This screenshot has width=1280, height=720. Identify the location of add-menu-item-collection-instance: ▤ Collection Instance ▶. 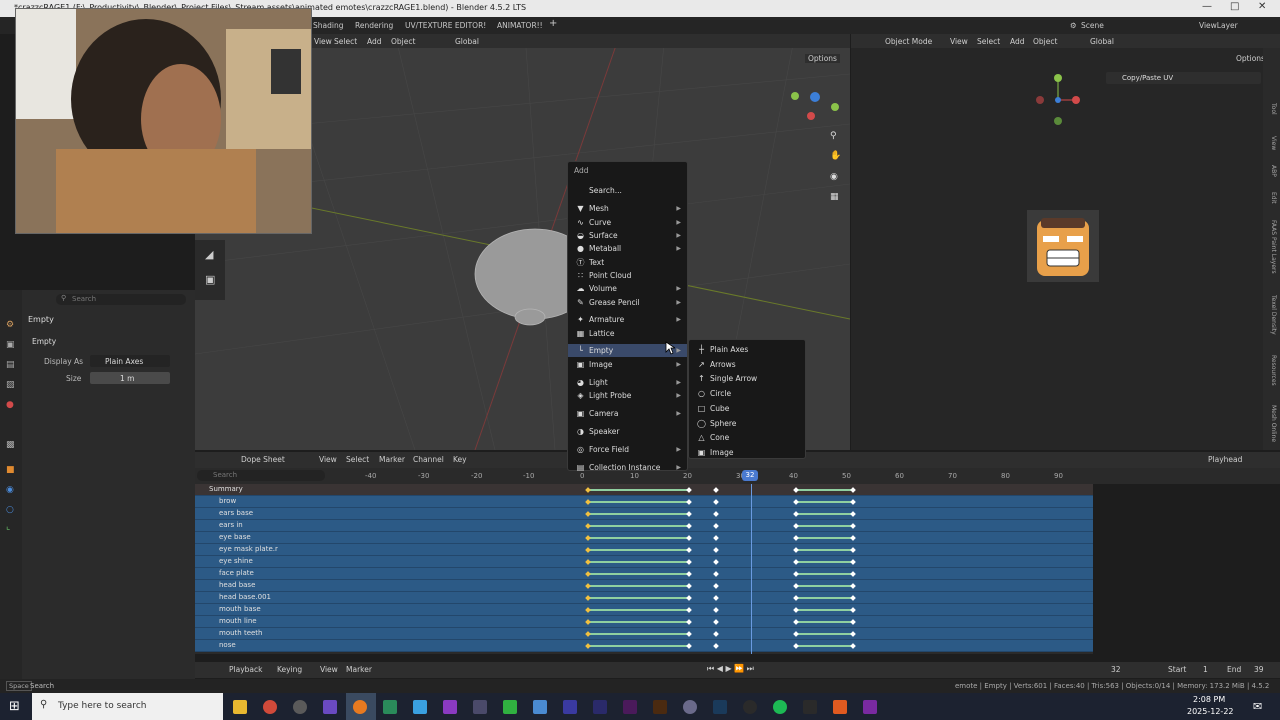
(627, 467).